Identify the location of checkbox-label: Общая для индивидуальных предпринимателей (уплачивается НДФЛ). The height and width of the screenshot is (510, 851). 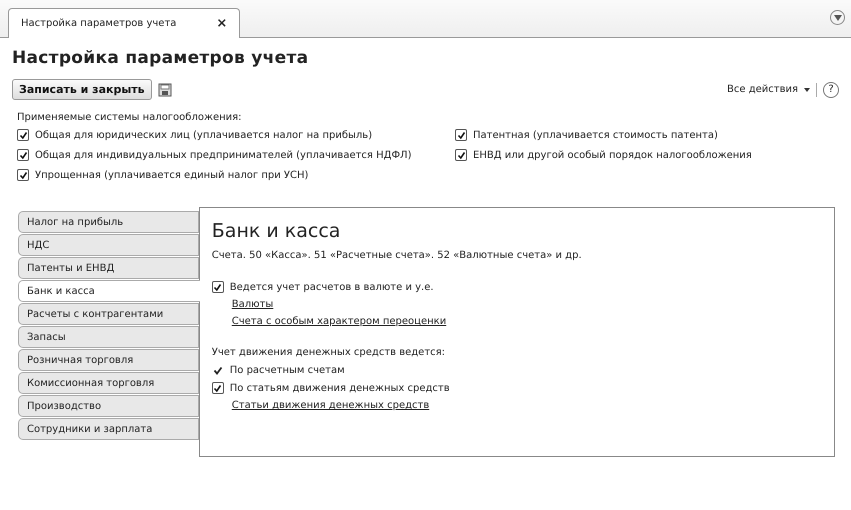
(223, 155).